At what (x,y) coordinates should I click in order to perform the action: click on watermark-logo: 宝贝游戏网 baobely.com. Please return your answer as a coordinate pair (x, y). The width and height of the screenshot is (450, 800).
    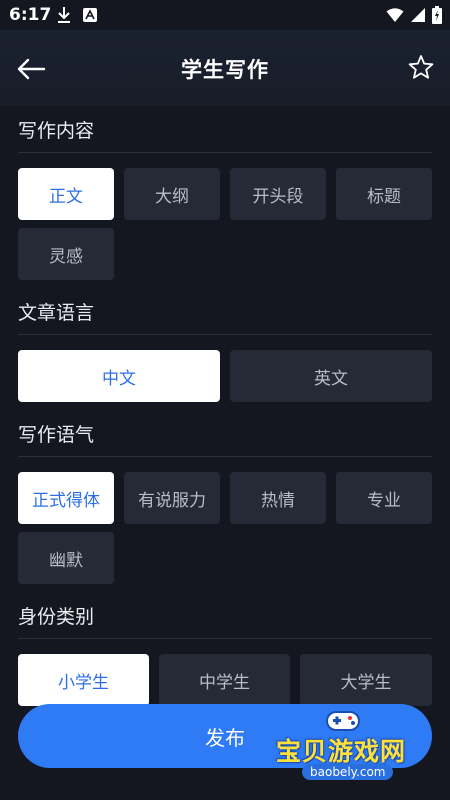
    Looking at the image, I should click on (343, 751).